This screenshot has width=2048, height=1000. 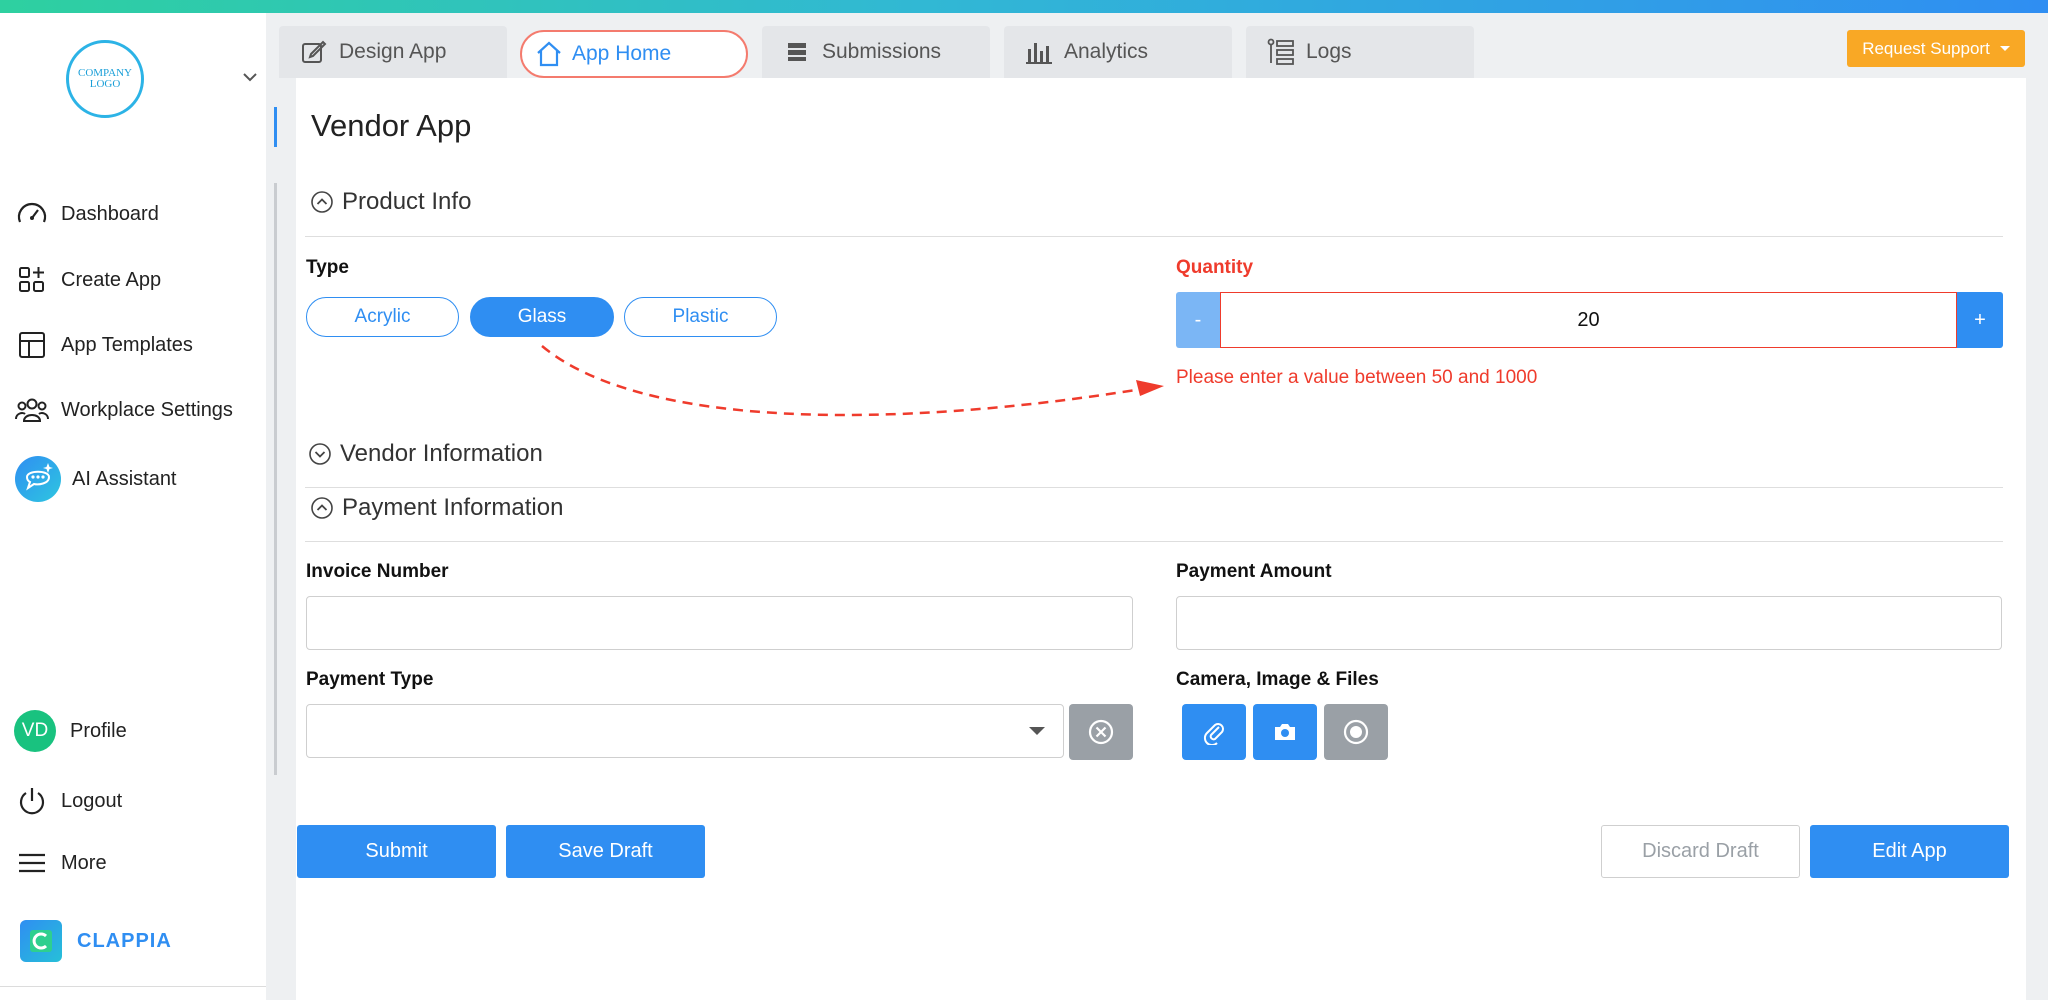 I want to click on tab-submissions: Submissions, so click(x=876, y=52).